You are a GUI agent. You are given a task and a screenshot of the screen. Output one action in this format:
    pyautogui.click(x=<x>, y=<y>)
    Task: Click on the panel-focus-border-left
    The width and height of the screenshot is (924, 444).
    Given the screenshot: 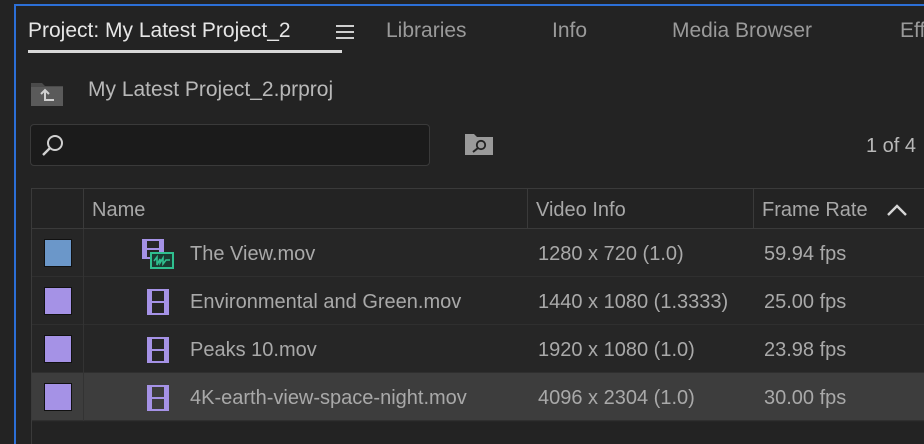 What is the action you would take?
    pyautogui.click(x=15, y=224)
    